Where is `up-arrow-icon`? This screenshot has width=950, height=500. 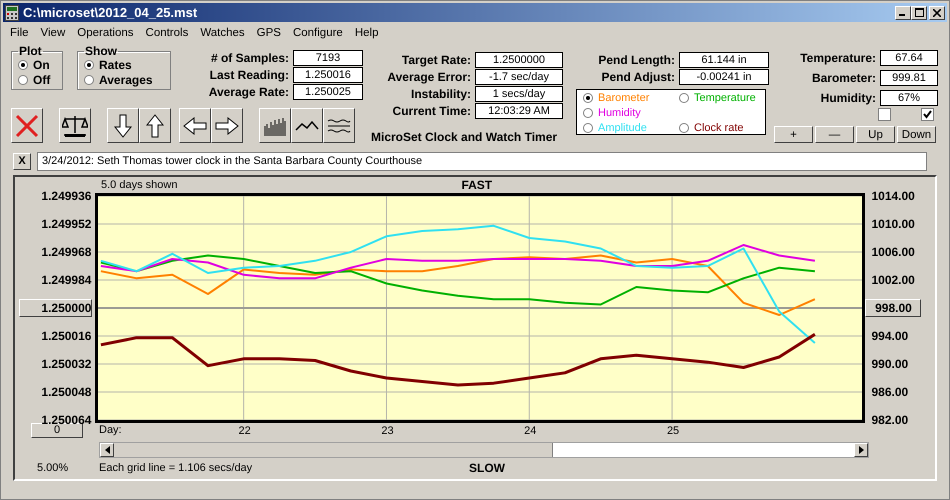
up-arrow-icon is located at coordinates (155, 126).